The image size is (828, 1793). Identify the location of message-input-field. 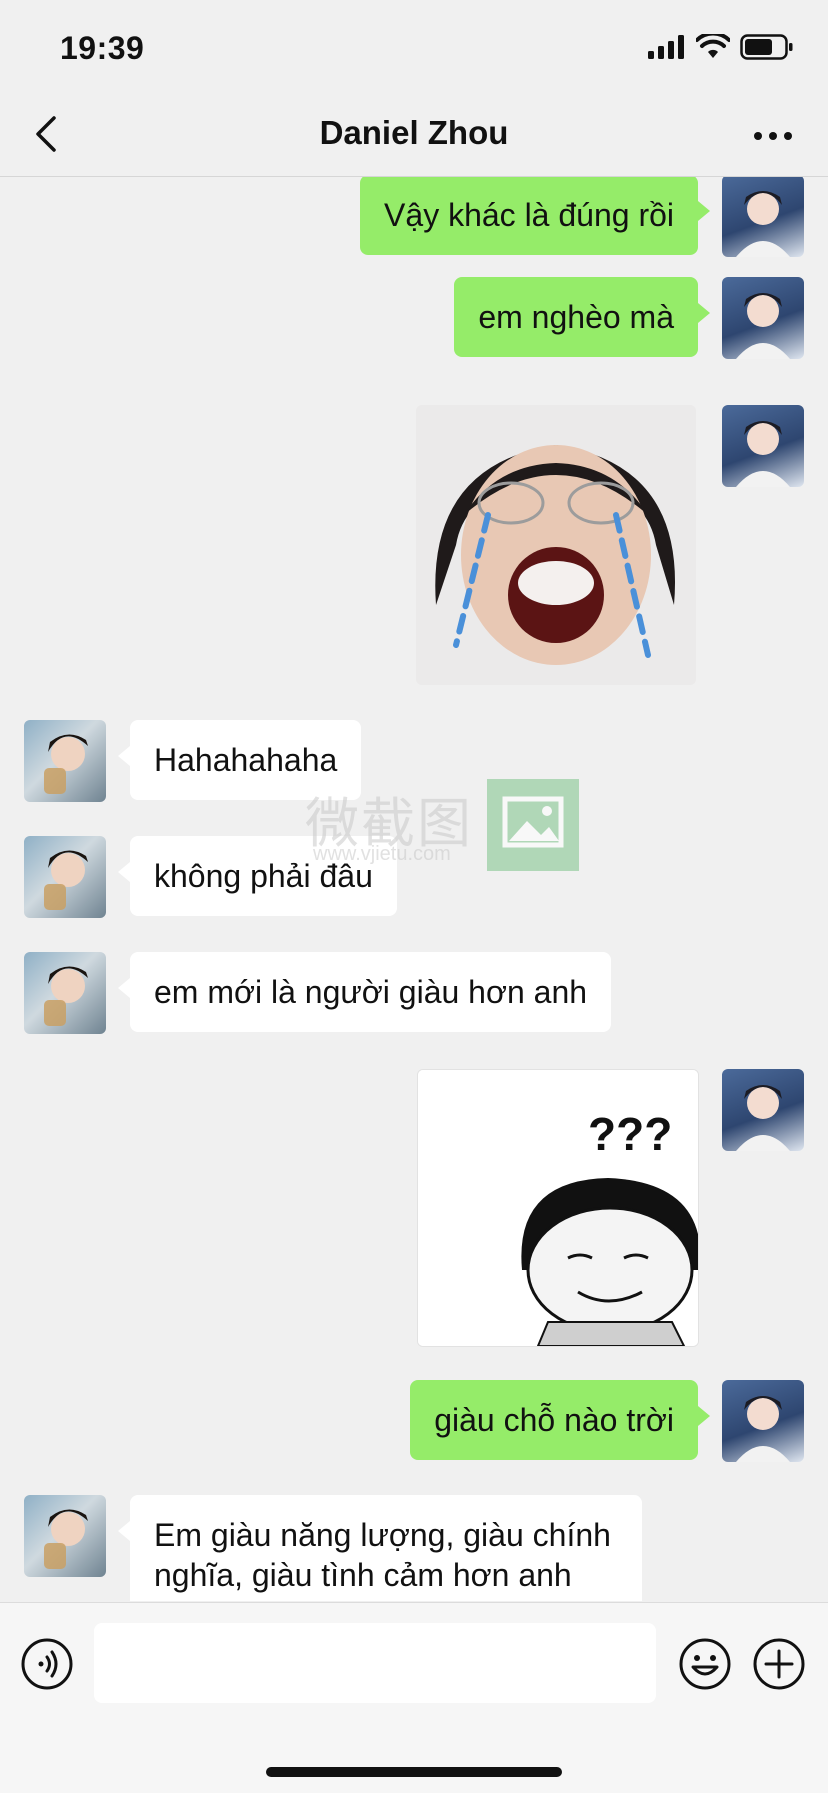
(375, 1663).